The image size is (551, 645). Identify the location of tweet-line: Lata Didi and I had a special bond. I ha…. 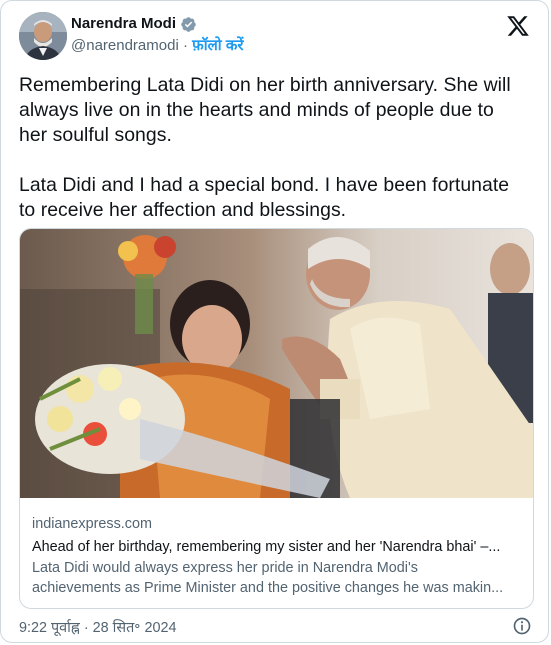
(264, 185).